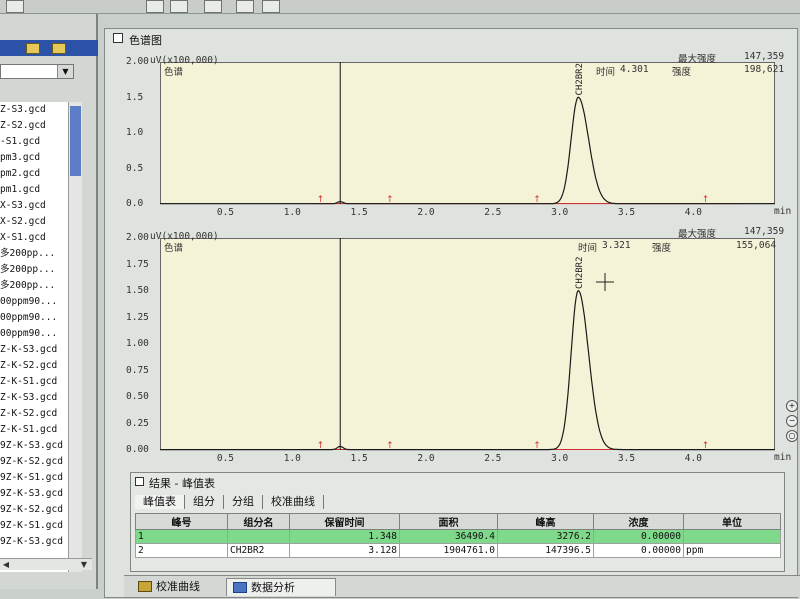 Image resolution: width=800 pixels, height=599 pixels. I want to click on cell-component, so click(258, 536).